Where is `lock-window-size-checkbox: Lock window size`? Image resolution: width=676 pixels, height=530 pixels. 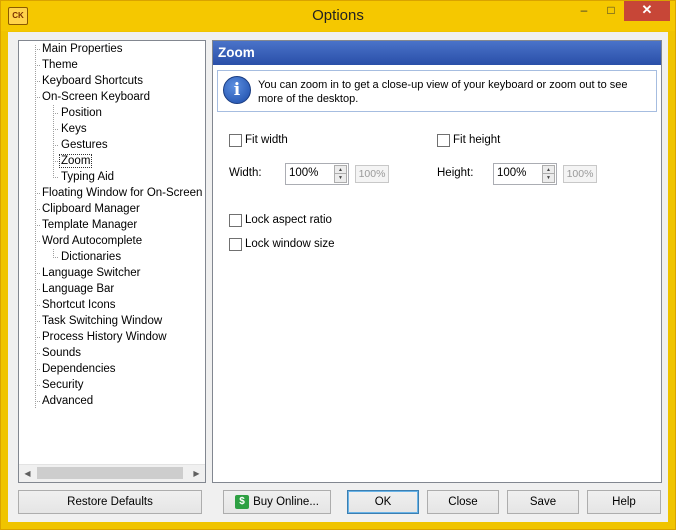
lock-window-size-checkbox: Lock window size is located at coordinates (281, 245).